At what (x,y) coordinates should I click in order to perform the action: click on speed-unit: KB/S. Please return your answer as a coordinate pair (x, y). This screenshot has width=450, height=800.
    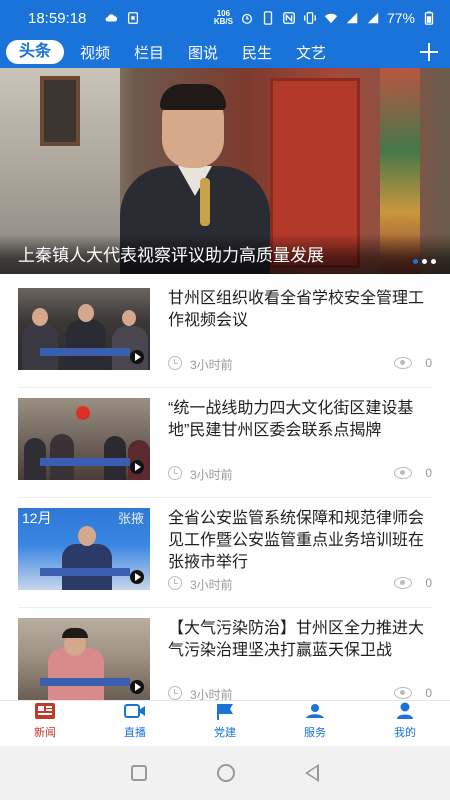
    Looking at the image, I should click on (223, 21).